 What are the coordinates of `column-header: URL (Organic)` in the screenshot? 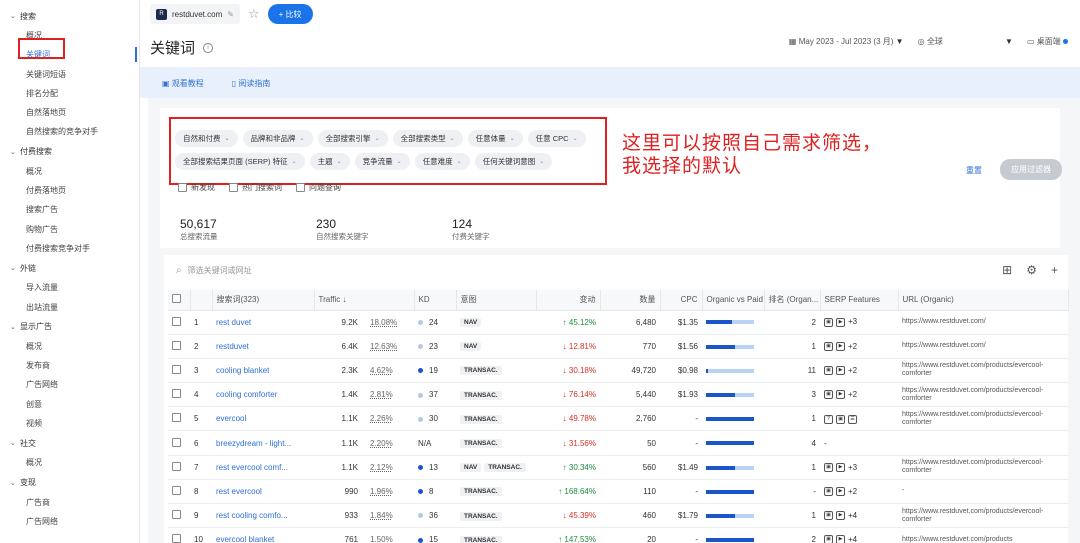 It's located at (983, 300).